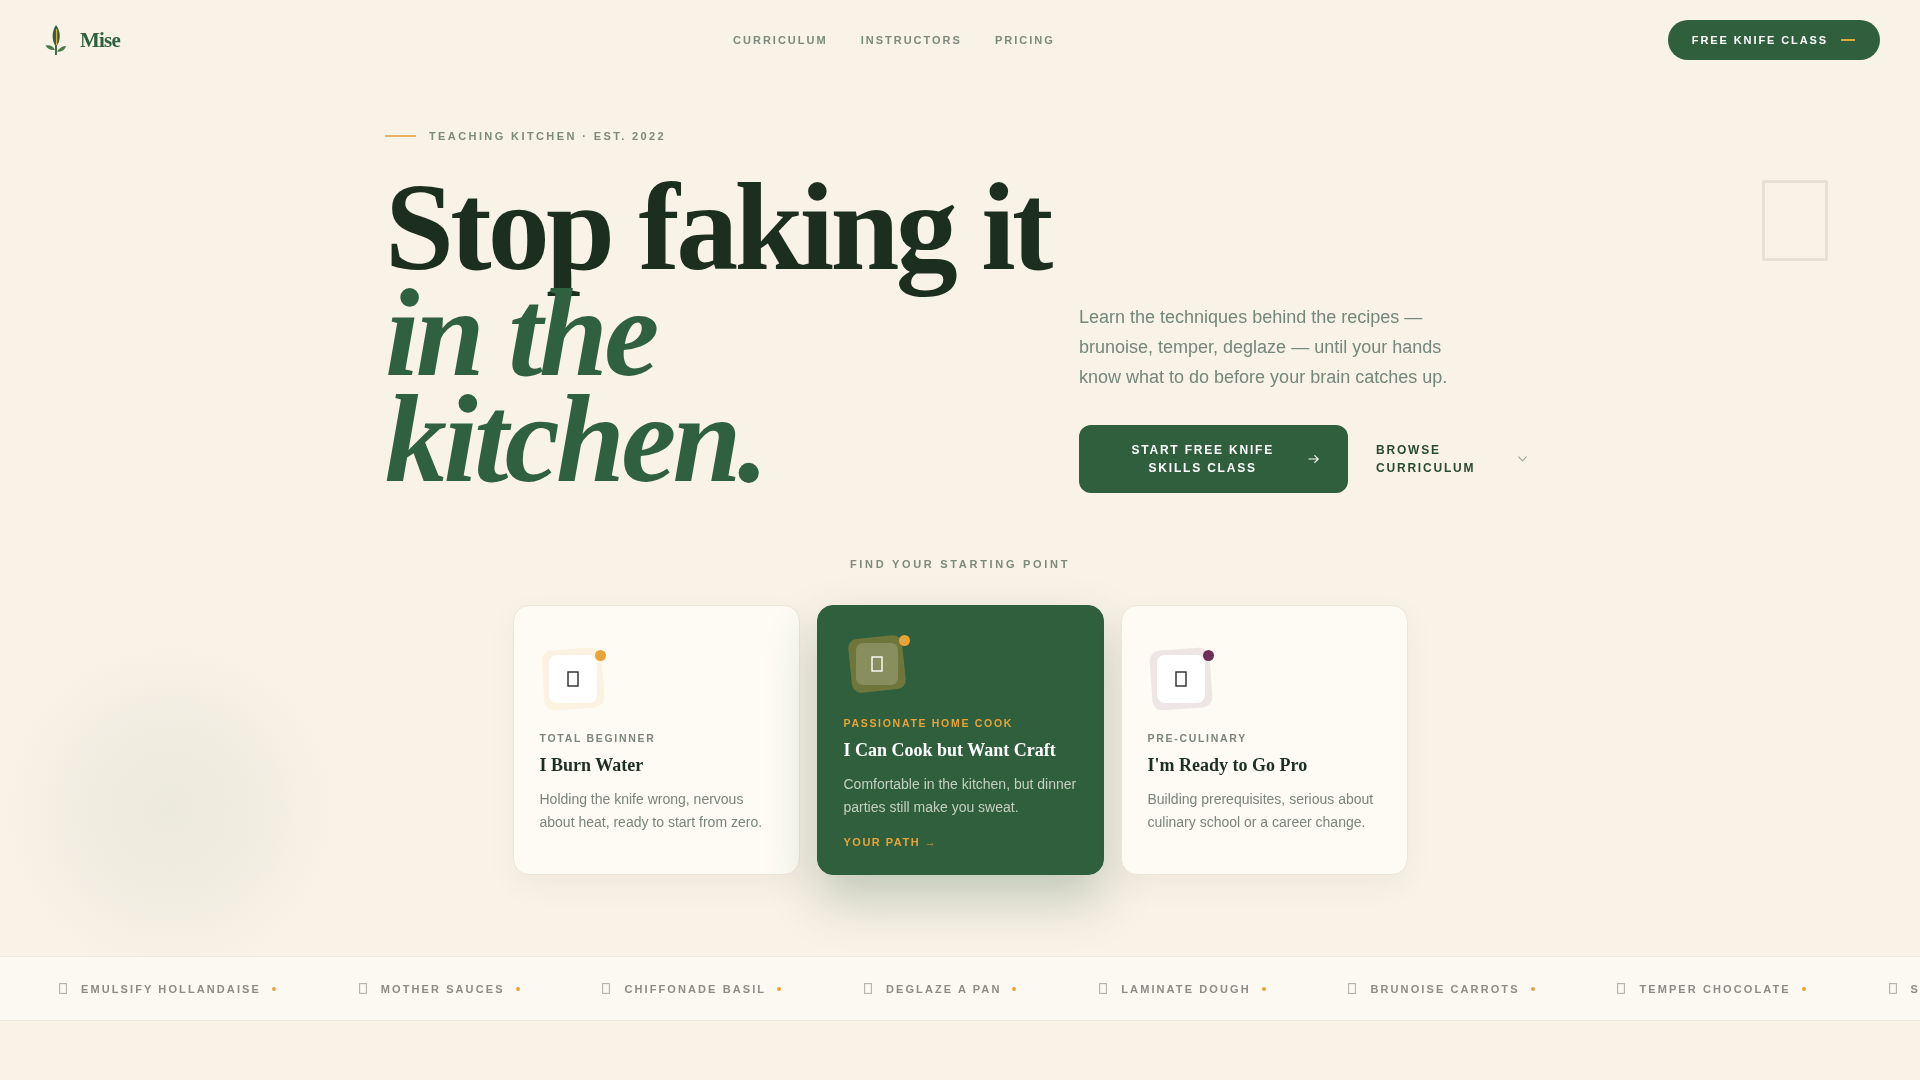 The image size is (1920, 1080). Describe the element at coordinates (1715, 988) in the screenshot. I see `skill-label: TEMPER CHOCOLATE` at that location.